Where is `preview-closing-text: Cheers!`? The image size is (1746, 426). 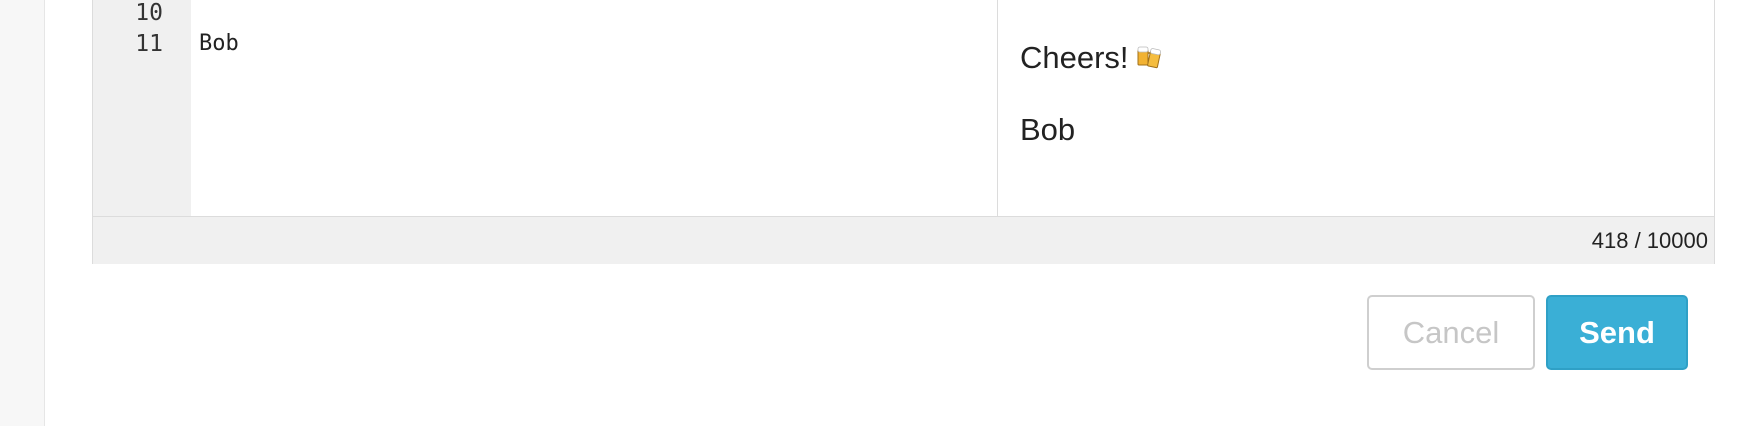
preview-closing-text: Cheers! is located at coordinates (1074, 57).